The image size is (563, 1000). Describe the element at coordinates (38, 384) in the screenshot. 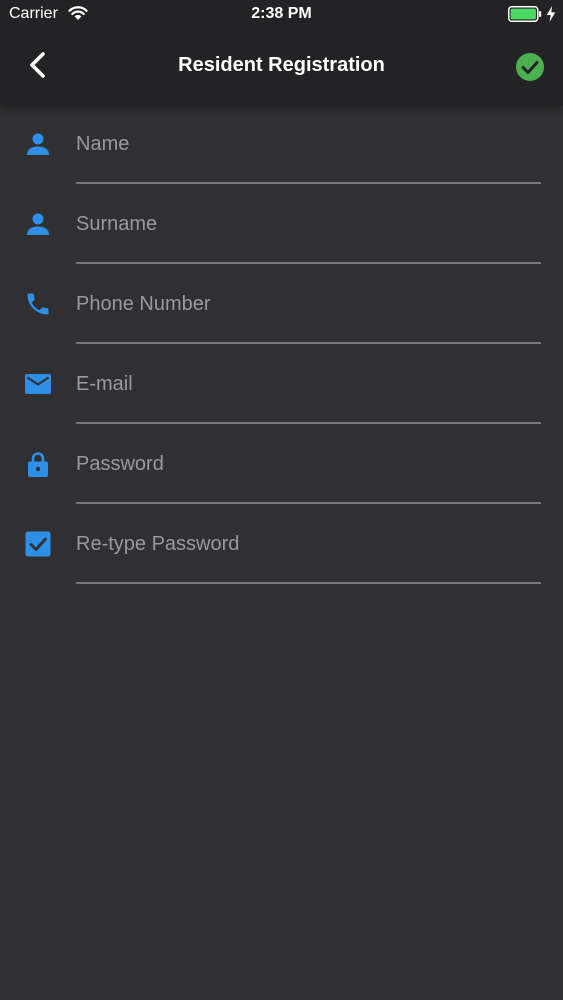

I see `mail-icon` at that location.